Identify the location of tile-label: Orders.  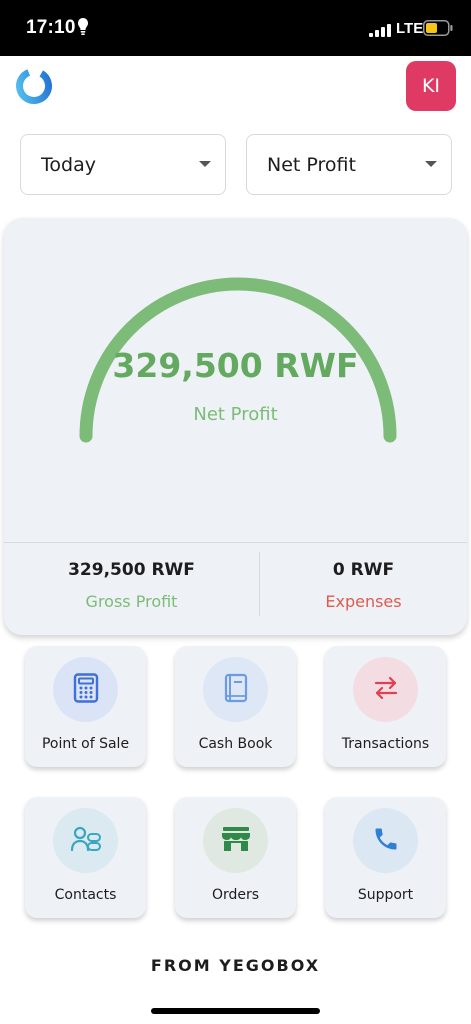
(235, 895).